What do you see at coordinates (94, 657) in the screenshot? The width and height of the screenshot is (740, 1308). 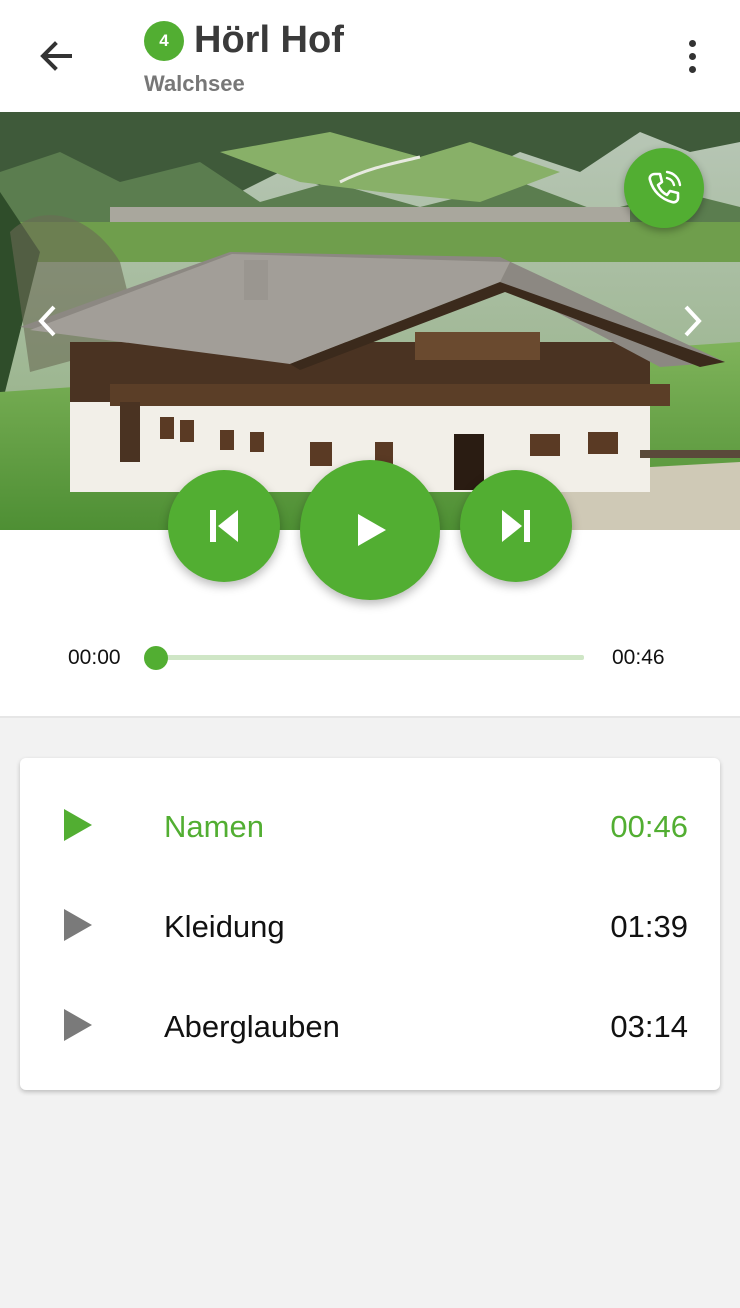 I see `current-time: 00:00` at bounding box center [94, 657].